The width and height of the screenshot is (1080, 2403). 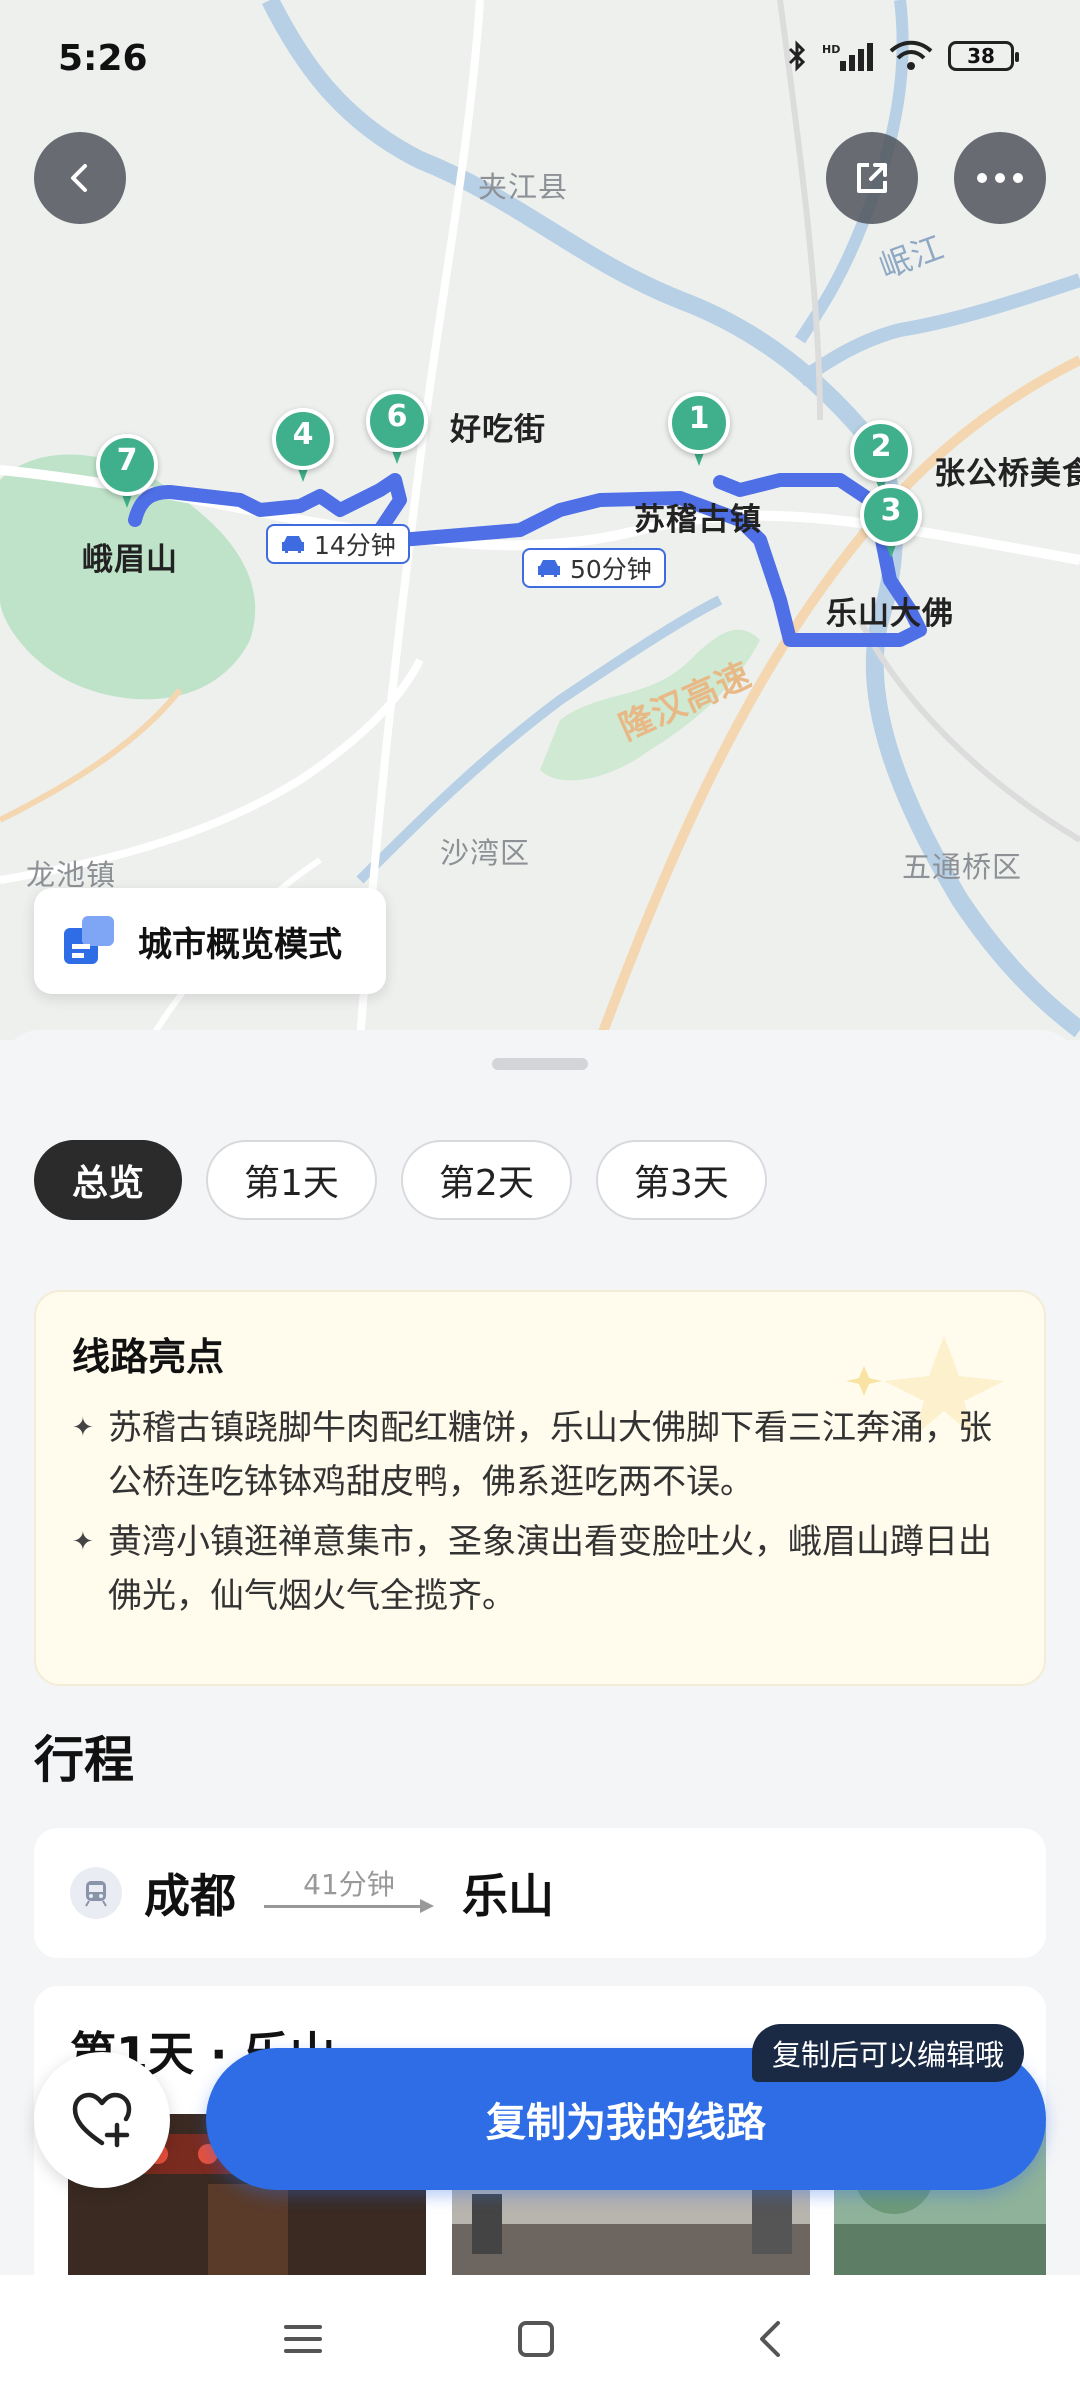 I want to click on map-pin-3: 3, so click(x=891, y=521).